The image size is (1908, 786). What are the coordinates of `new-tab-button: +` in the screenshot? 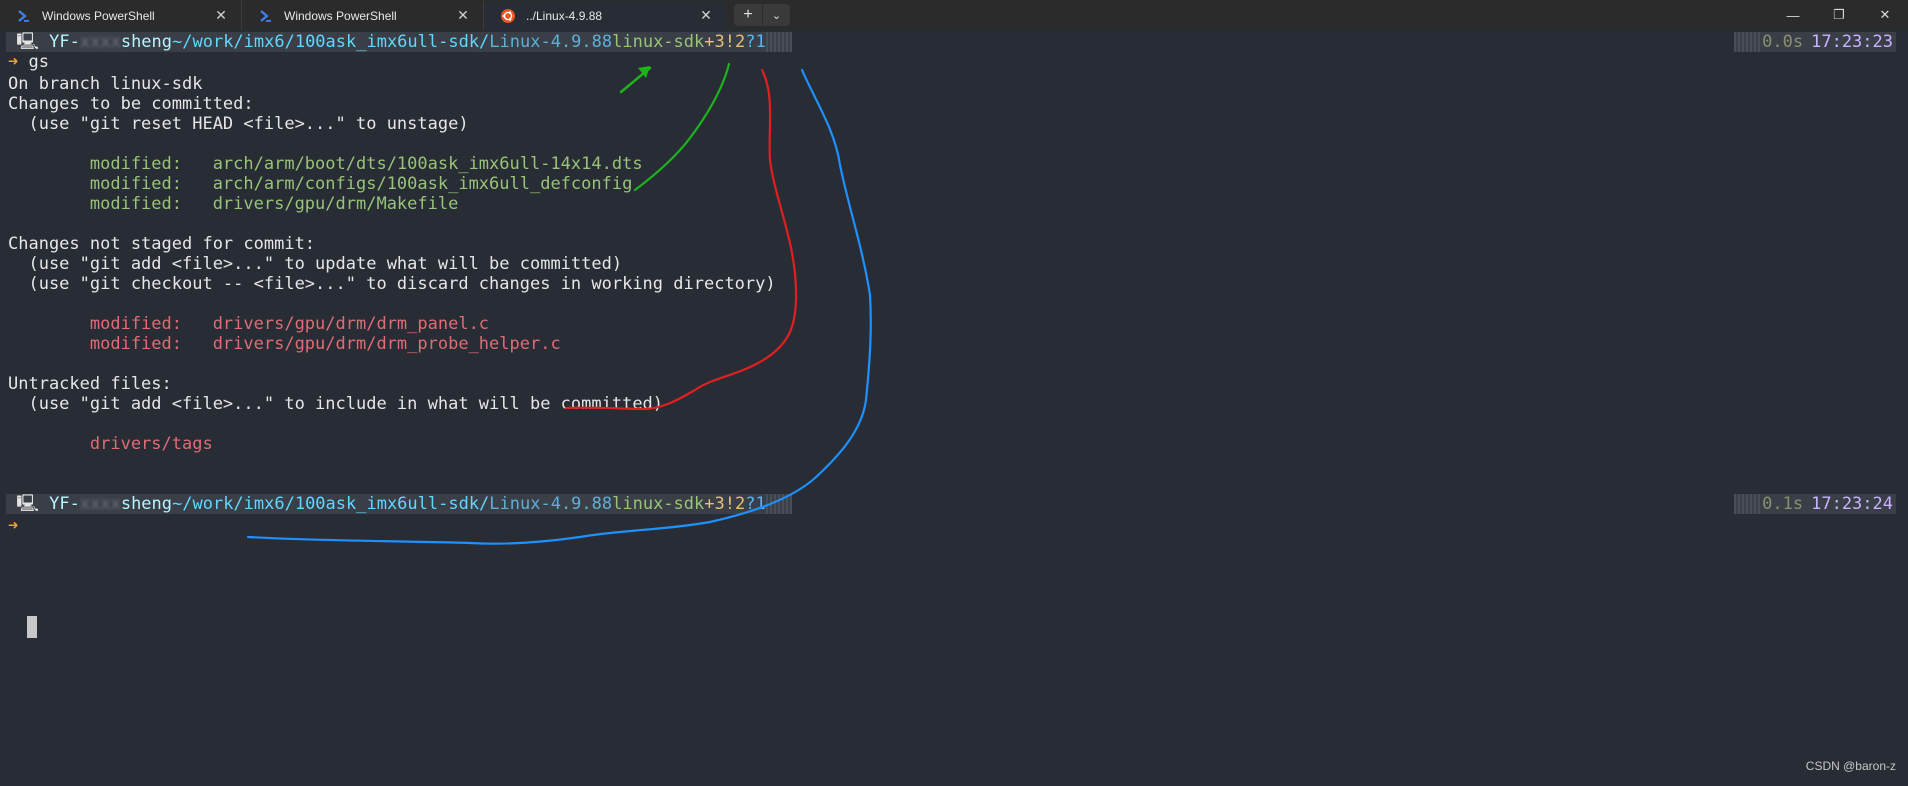 It's located at (748, 15).